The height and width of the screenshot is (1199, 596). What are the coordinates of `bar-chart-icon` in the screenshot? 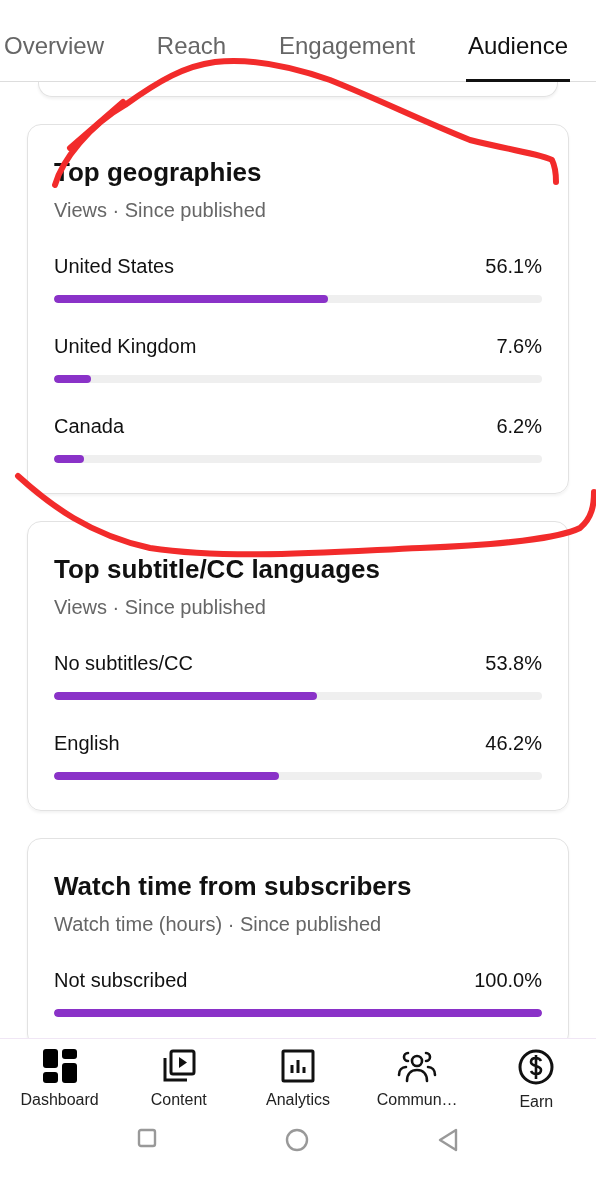 It's located at (297, 1066).